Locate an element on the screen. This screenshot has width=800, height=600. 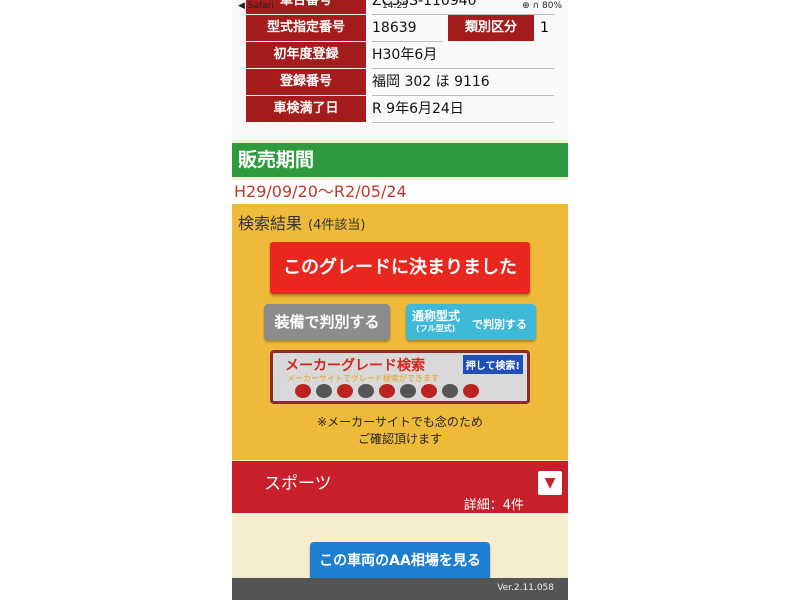
maker-logos is located at coordinates (400, 391).